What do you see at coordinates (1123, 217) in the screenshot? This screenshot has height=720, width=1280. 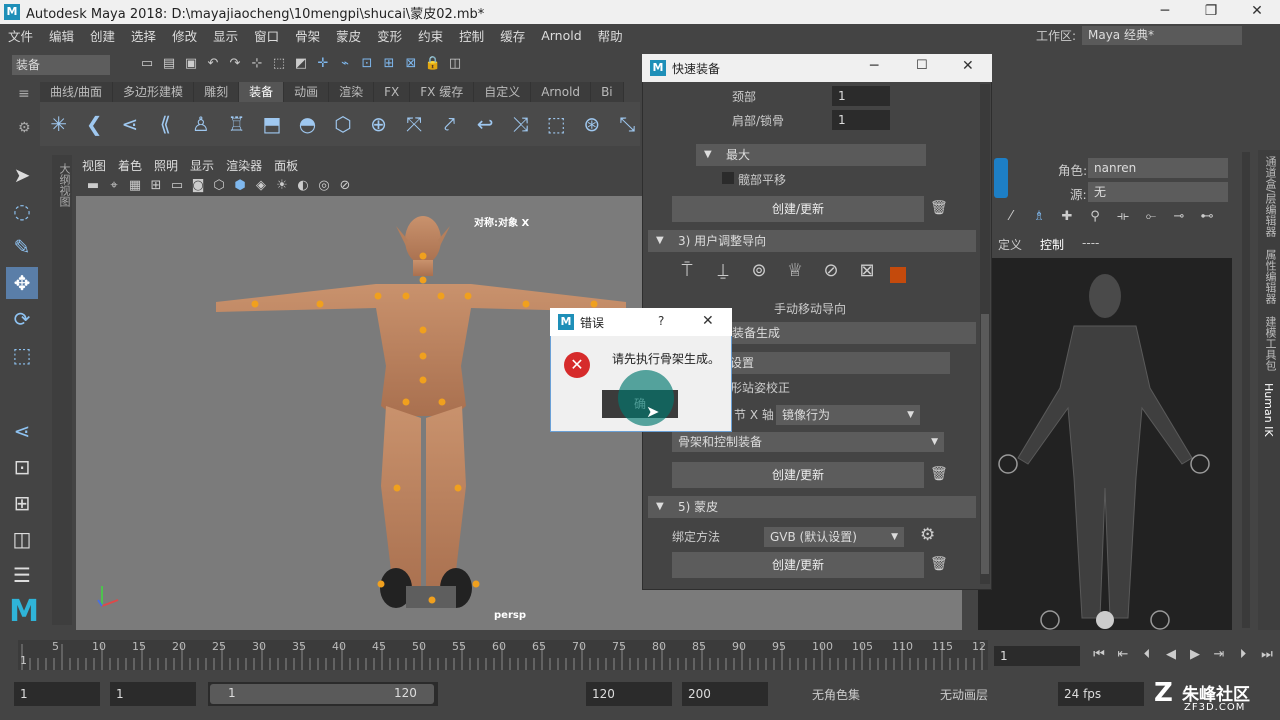 I see `hik-tool-5-icon: ⟛` at bounding box center [1123, 217].